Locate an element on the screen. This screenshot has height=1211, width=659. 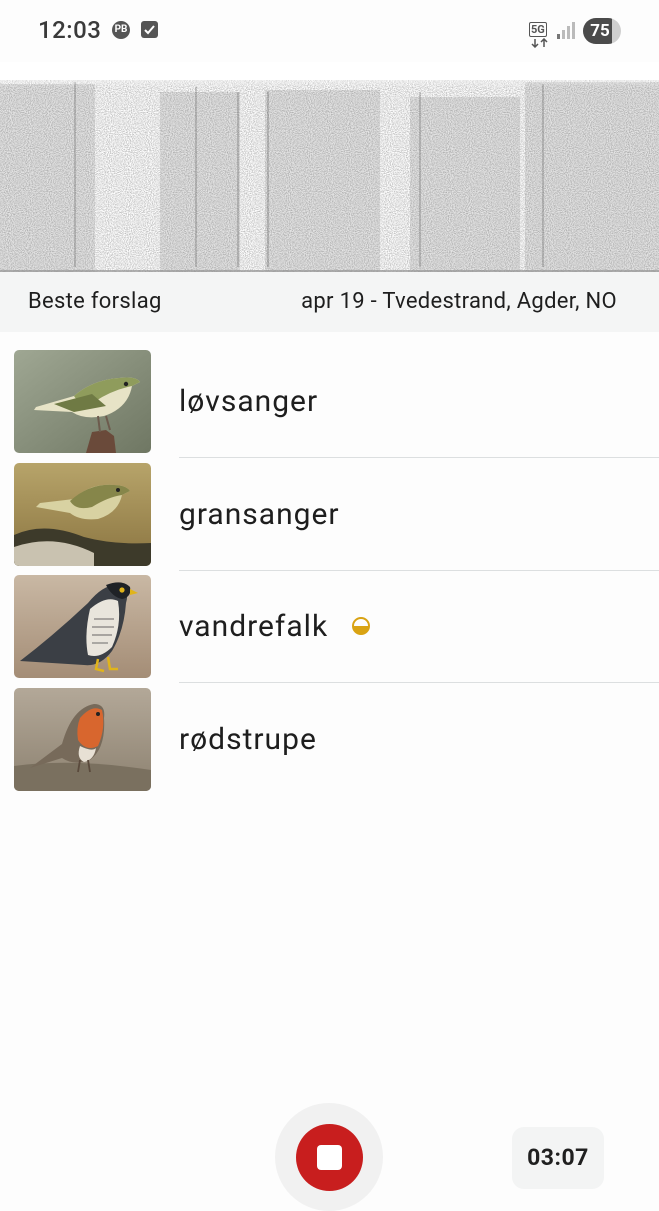
status-time: 12:03 is located at coordinates (70, 30).